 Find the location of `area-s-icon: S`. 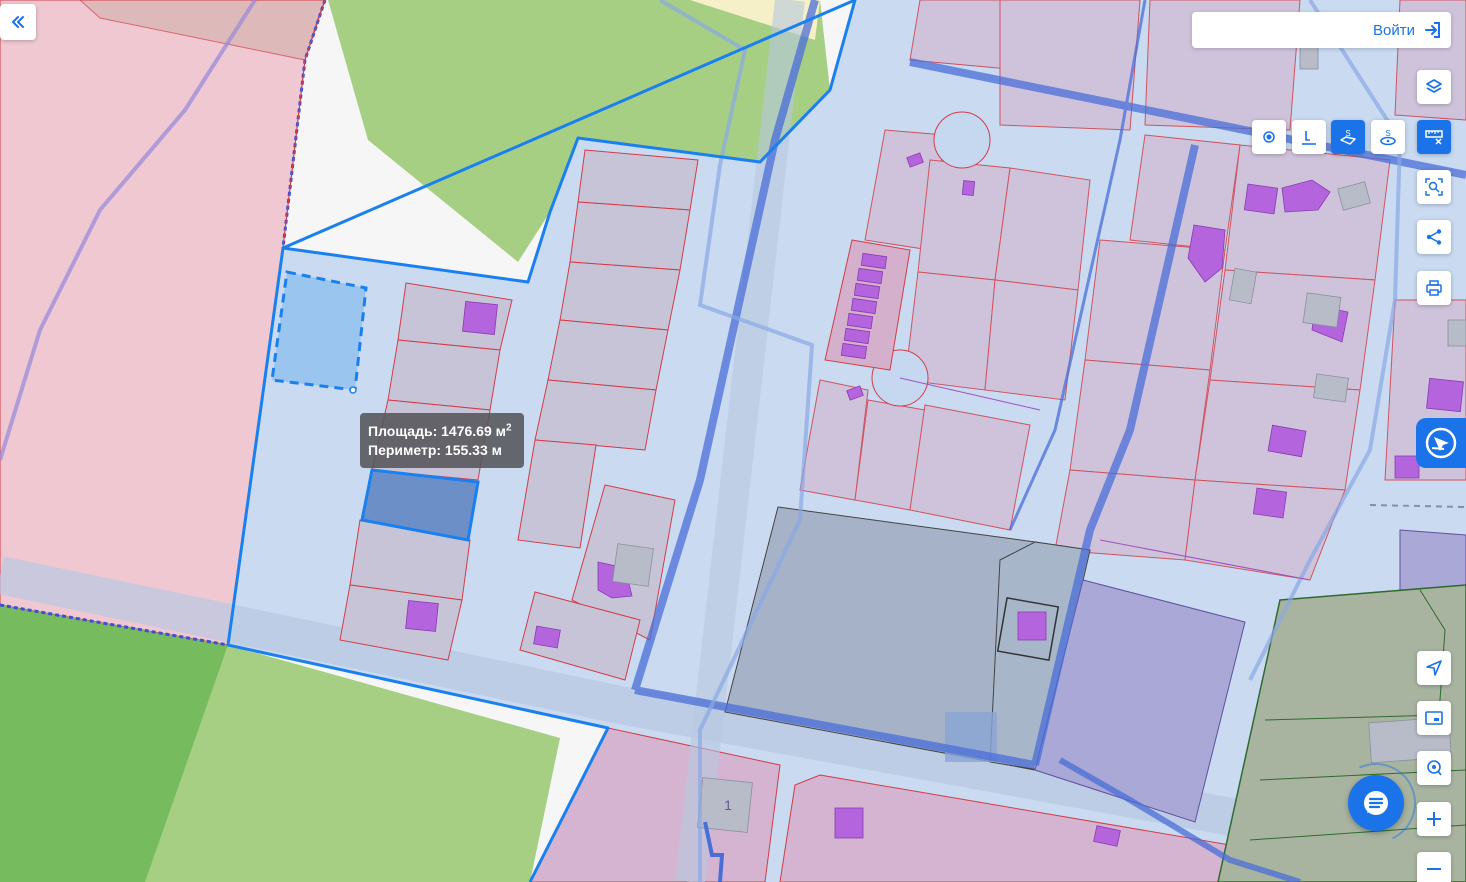

area-s-icon: S is located at coordinates (1348, 137).